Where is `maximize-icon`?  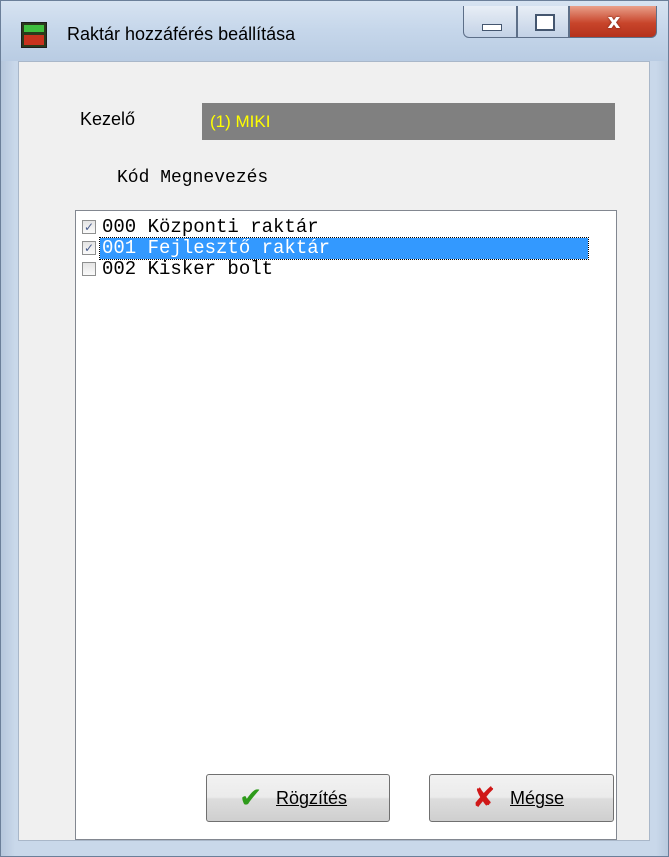 maximize-icon is located at coordinates (545, 22).